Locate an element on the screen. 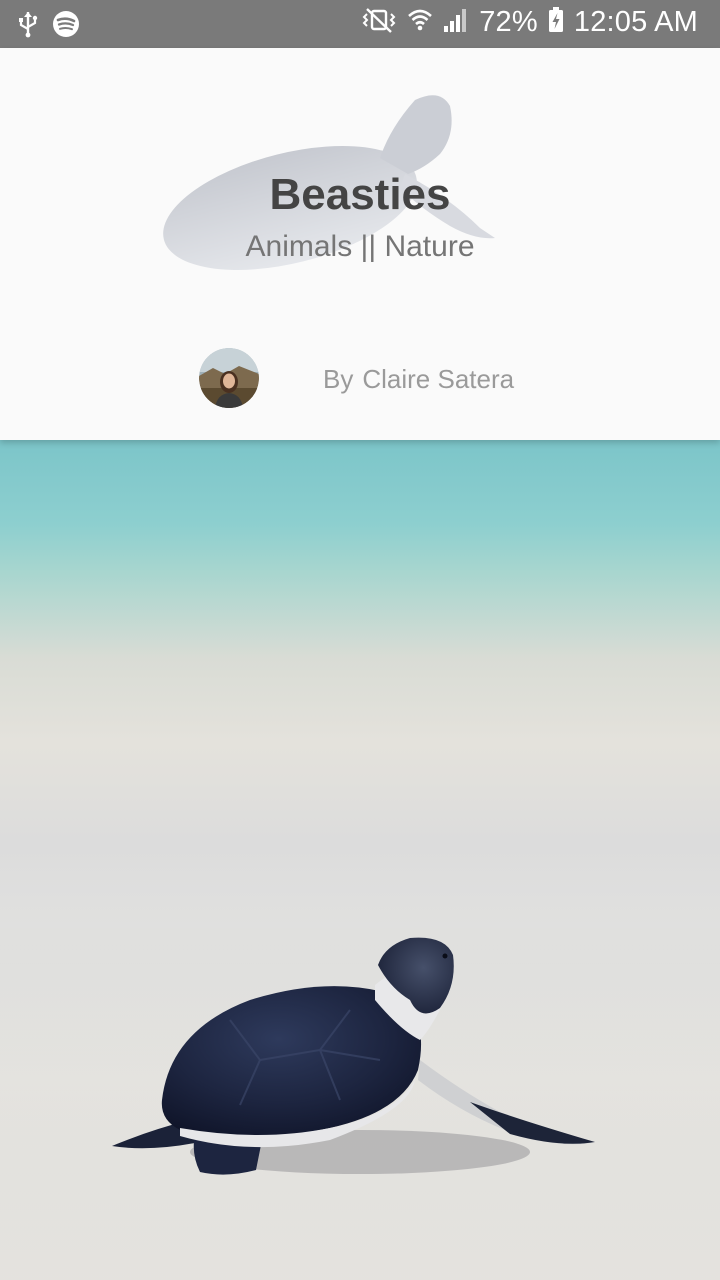 The height and width of the screenshot is (1280, 720). vibrate-off-icon is located at coordinates (379, 22).